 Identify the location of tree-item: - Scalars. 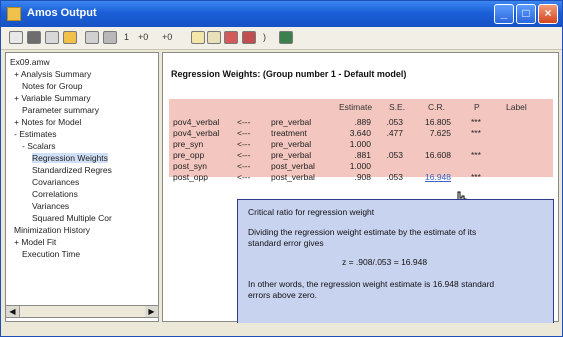
(39, 146).